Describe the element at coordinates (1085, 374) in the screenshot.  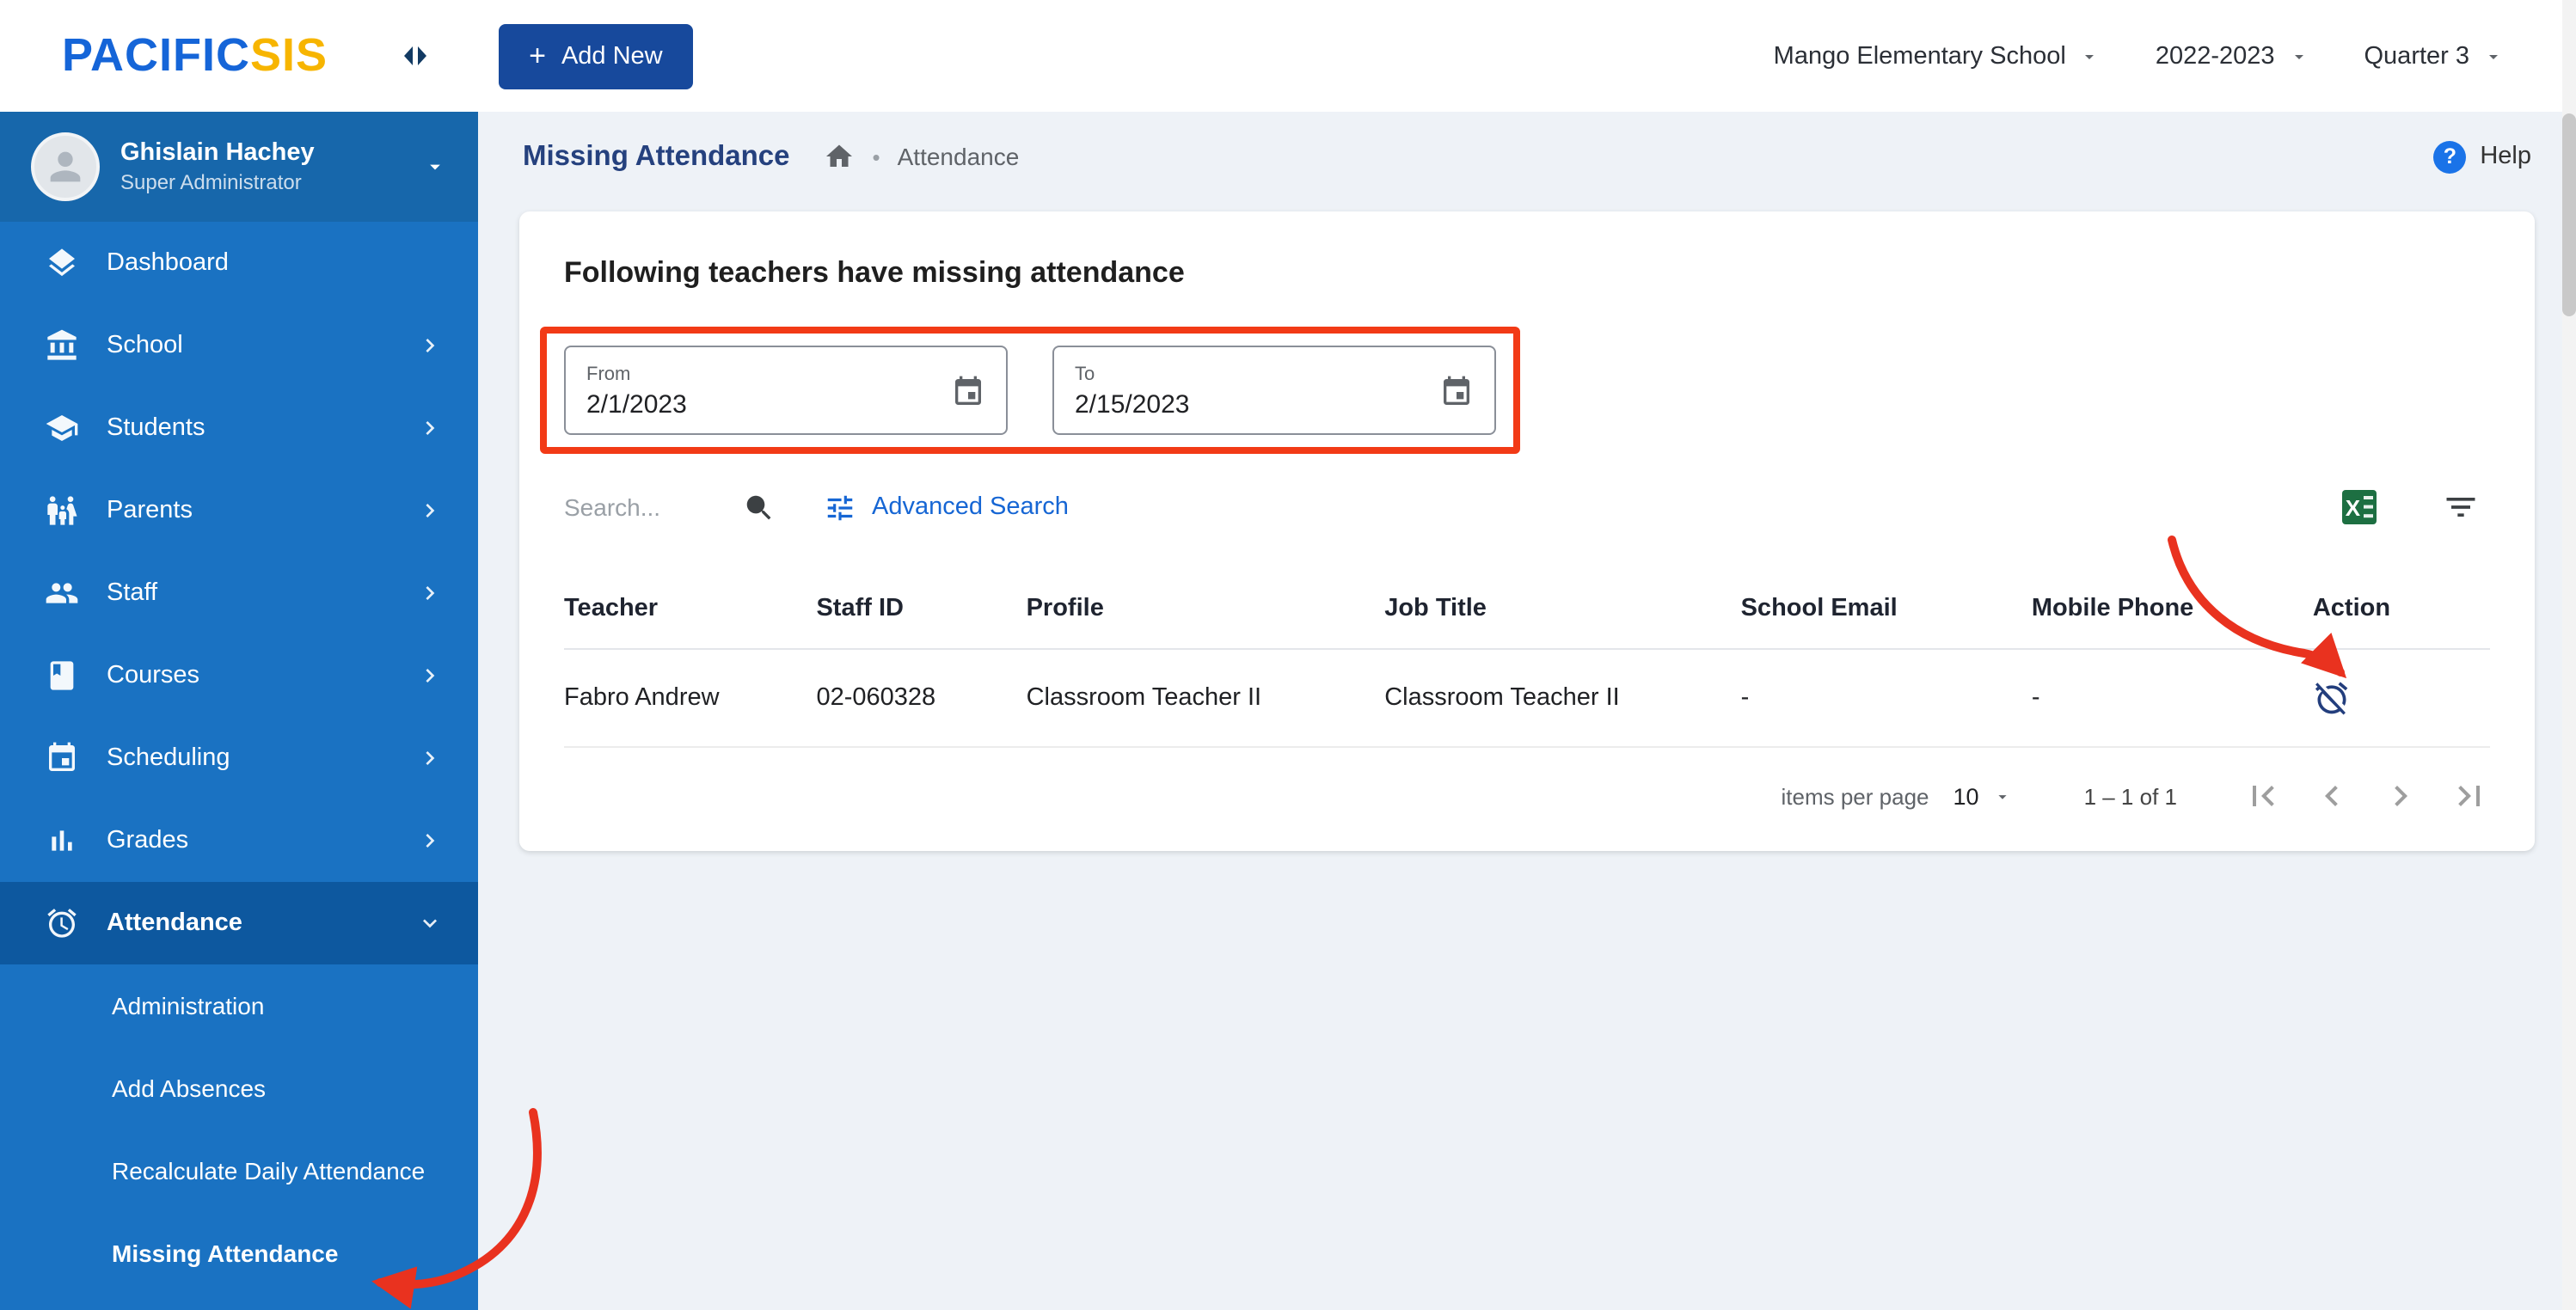
I see `date-to-label: To` at that location.